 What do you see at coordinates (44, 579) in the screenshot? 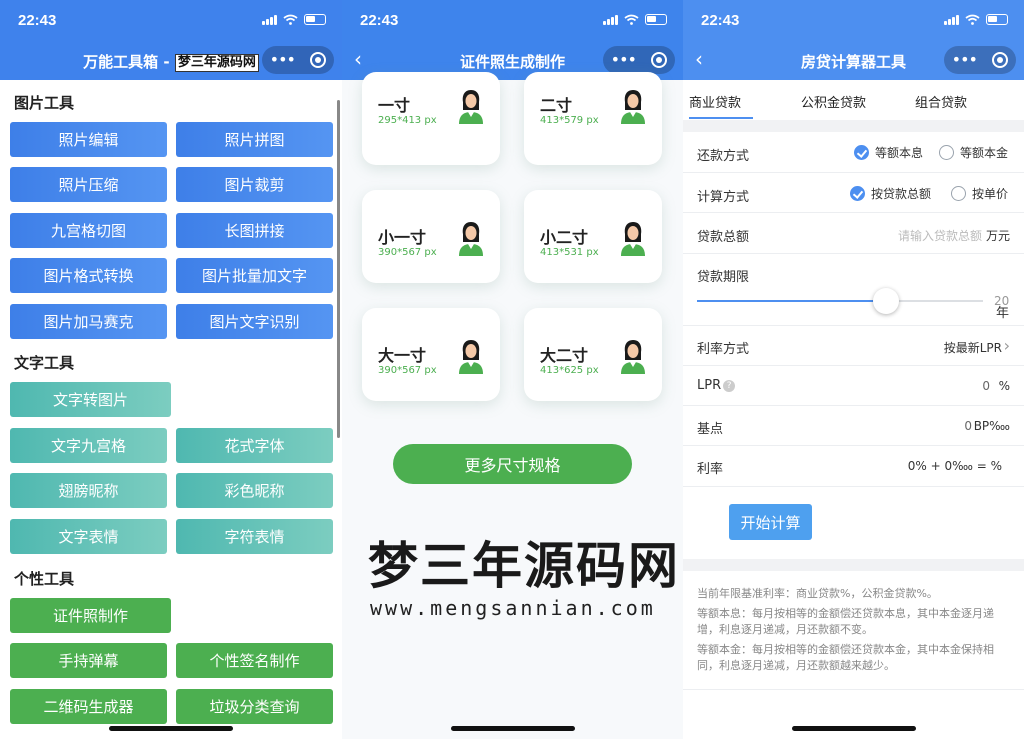
I see `section-title-personal-tools: 个性工具` at bounding box center [44, 579].